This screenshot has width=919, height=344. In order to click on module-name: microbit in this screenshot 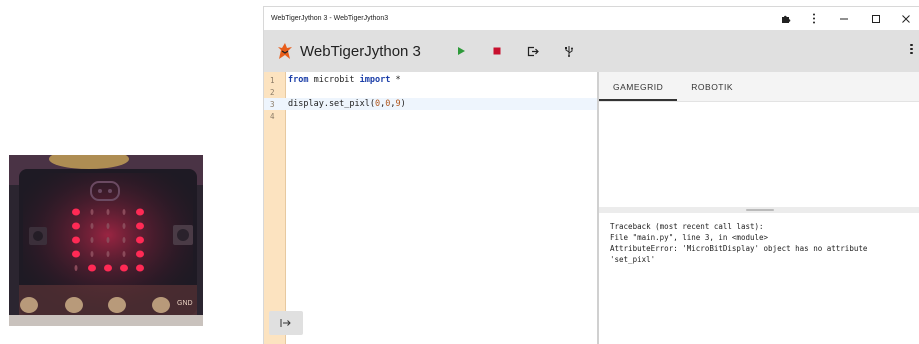, I will do `click(334, 80)`.